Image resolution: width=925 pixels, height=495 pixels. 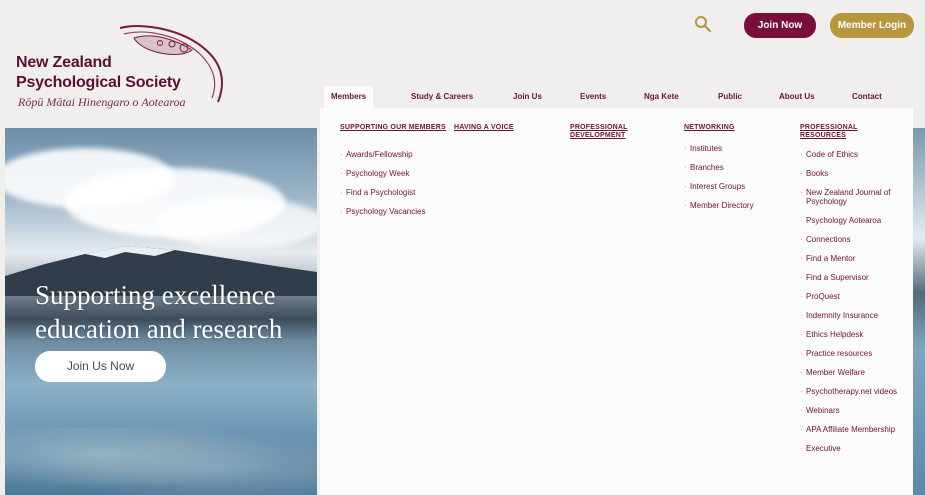 What do you see at coordinates (739, 128) in the screenshot?
I see `menu-heading-networking: NETWORKING` at bounding box center [739, 128].